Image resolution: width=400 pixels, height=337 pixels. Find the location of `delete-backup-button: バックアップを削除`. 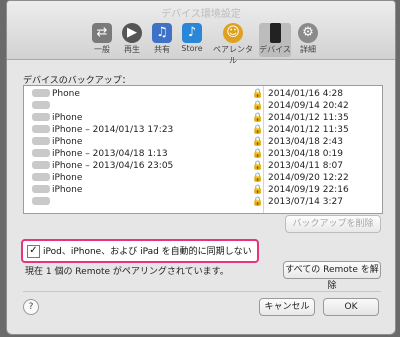

delete-backup-button: バックアップを削除 is located at coordinates (333, 224).